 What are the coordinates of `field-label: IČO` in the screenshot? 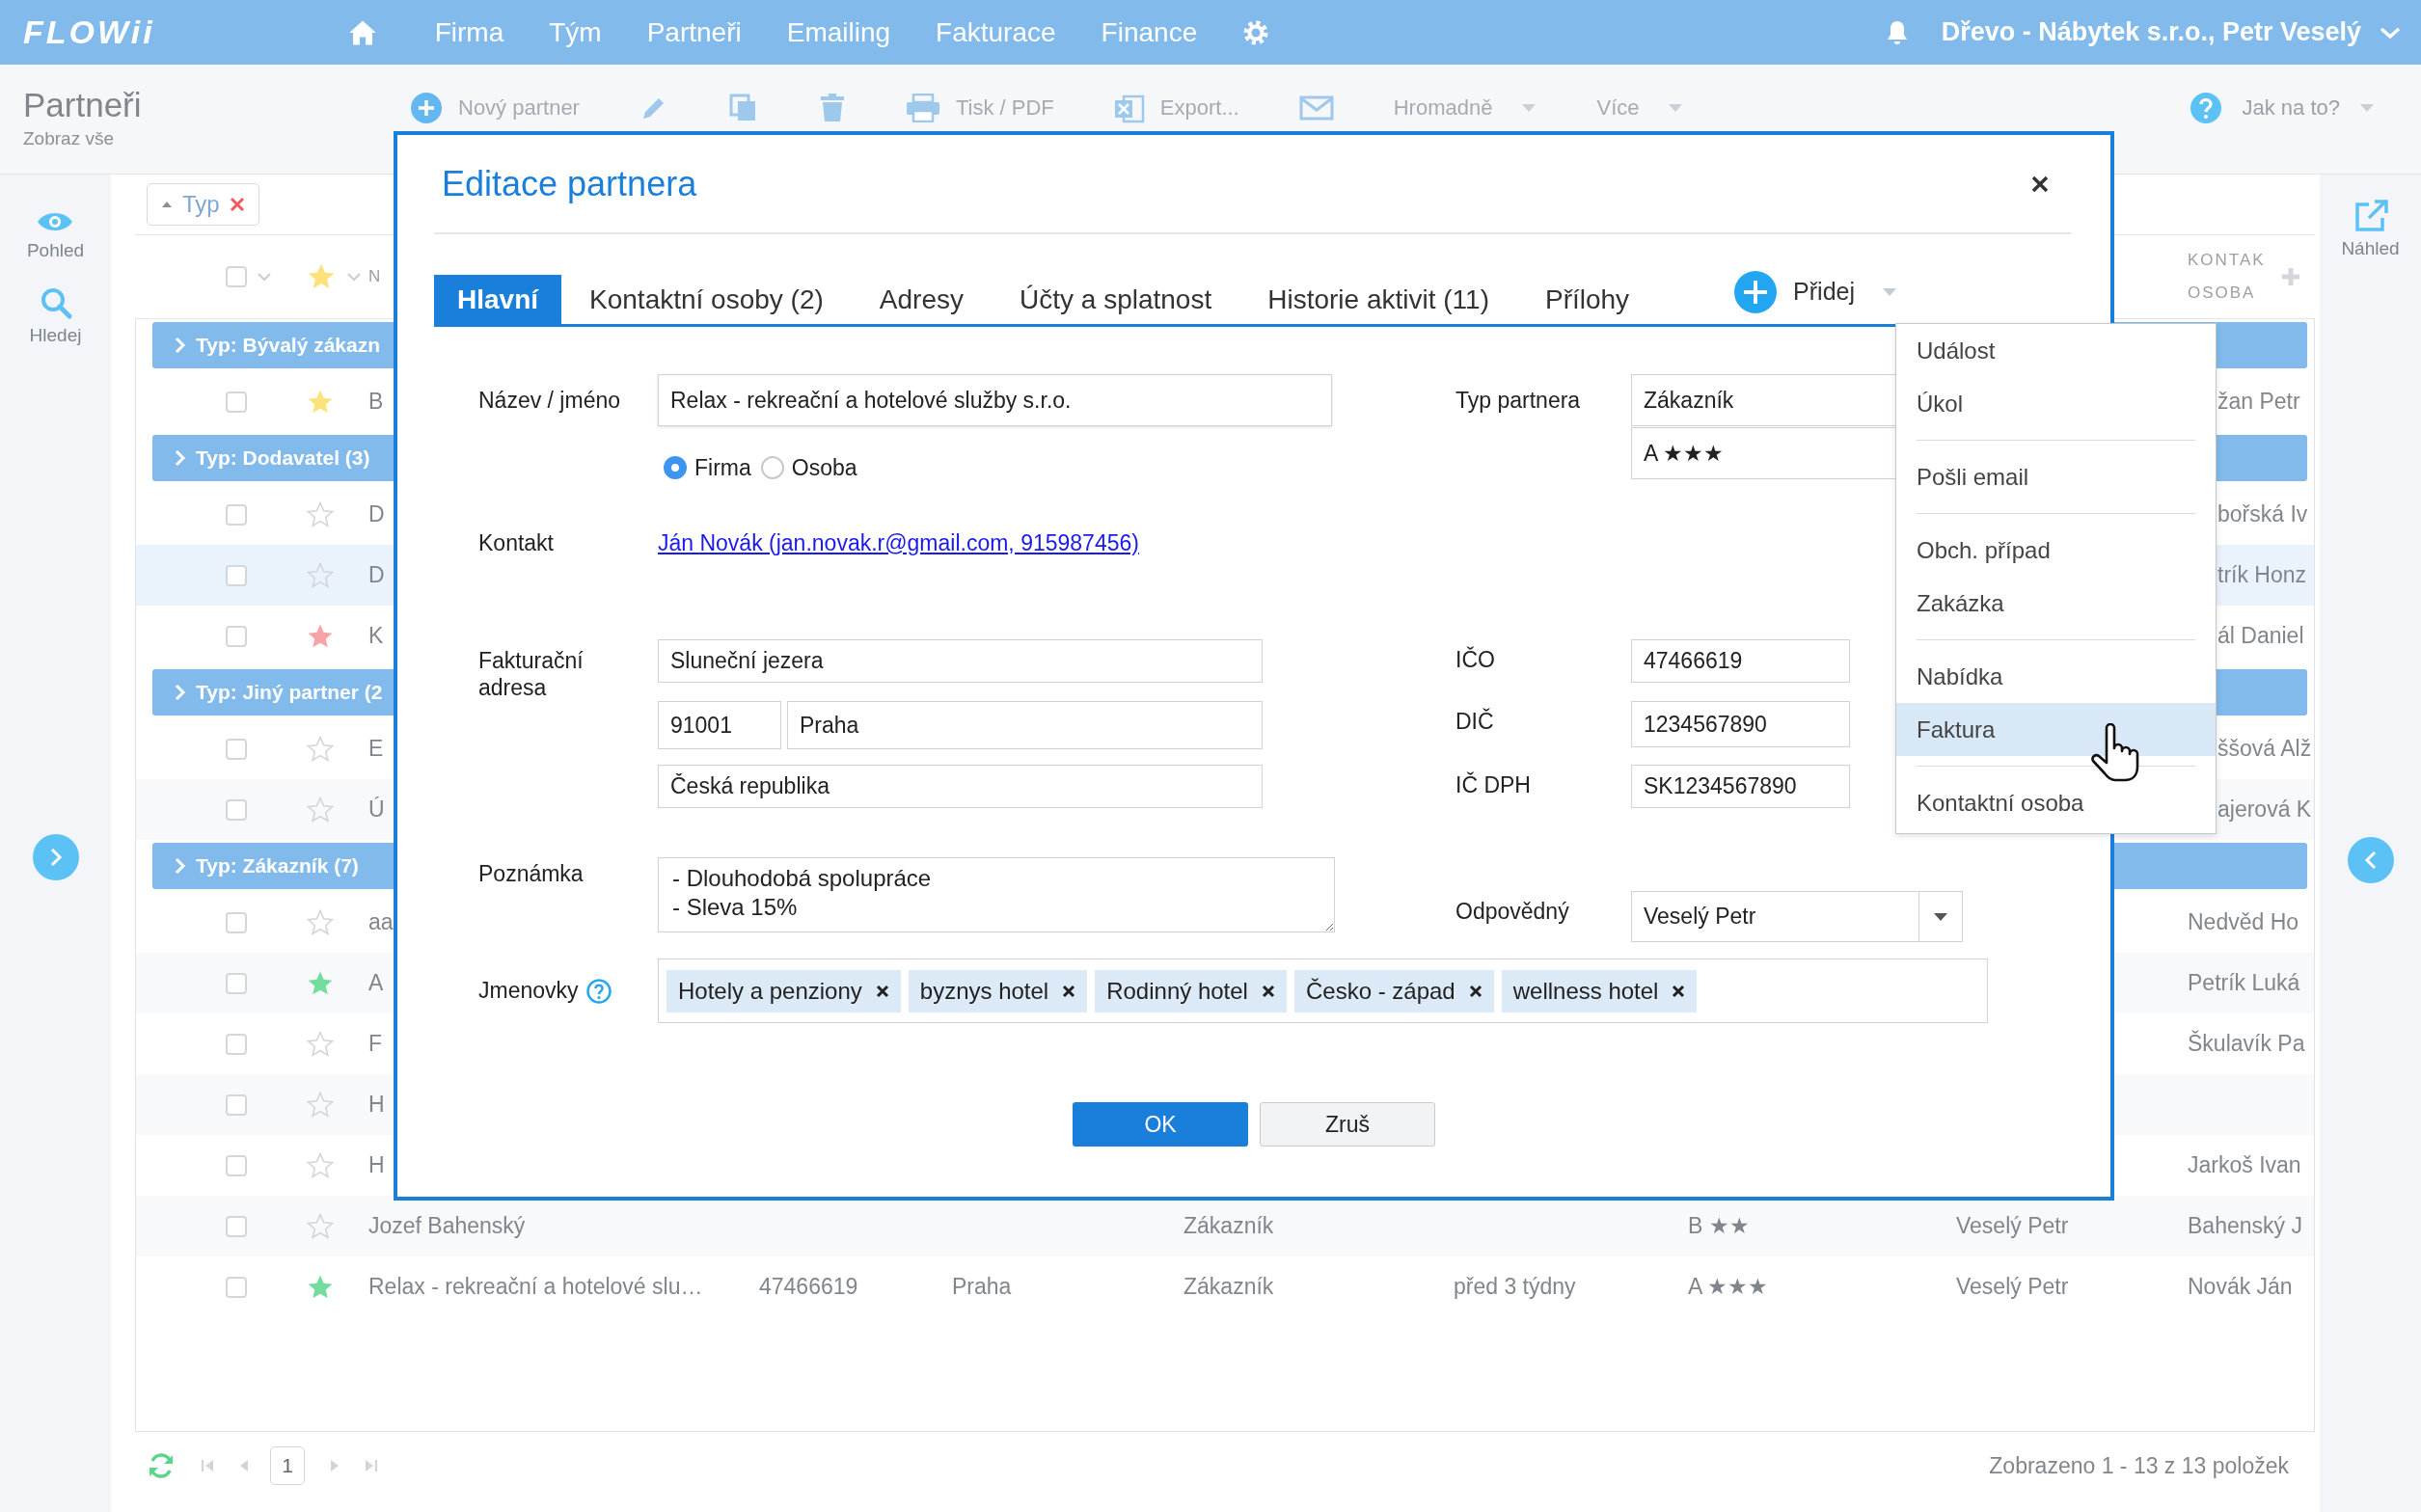 It's located at (1475, 659).